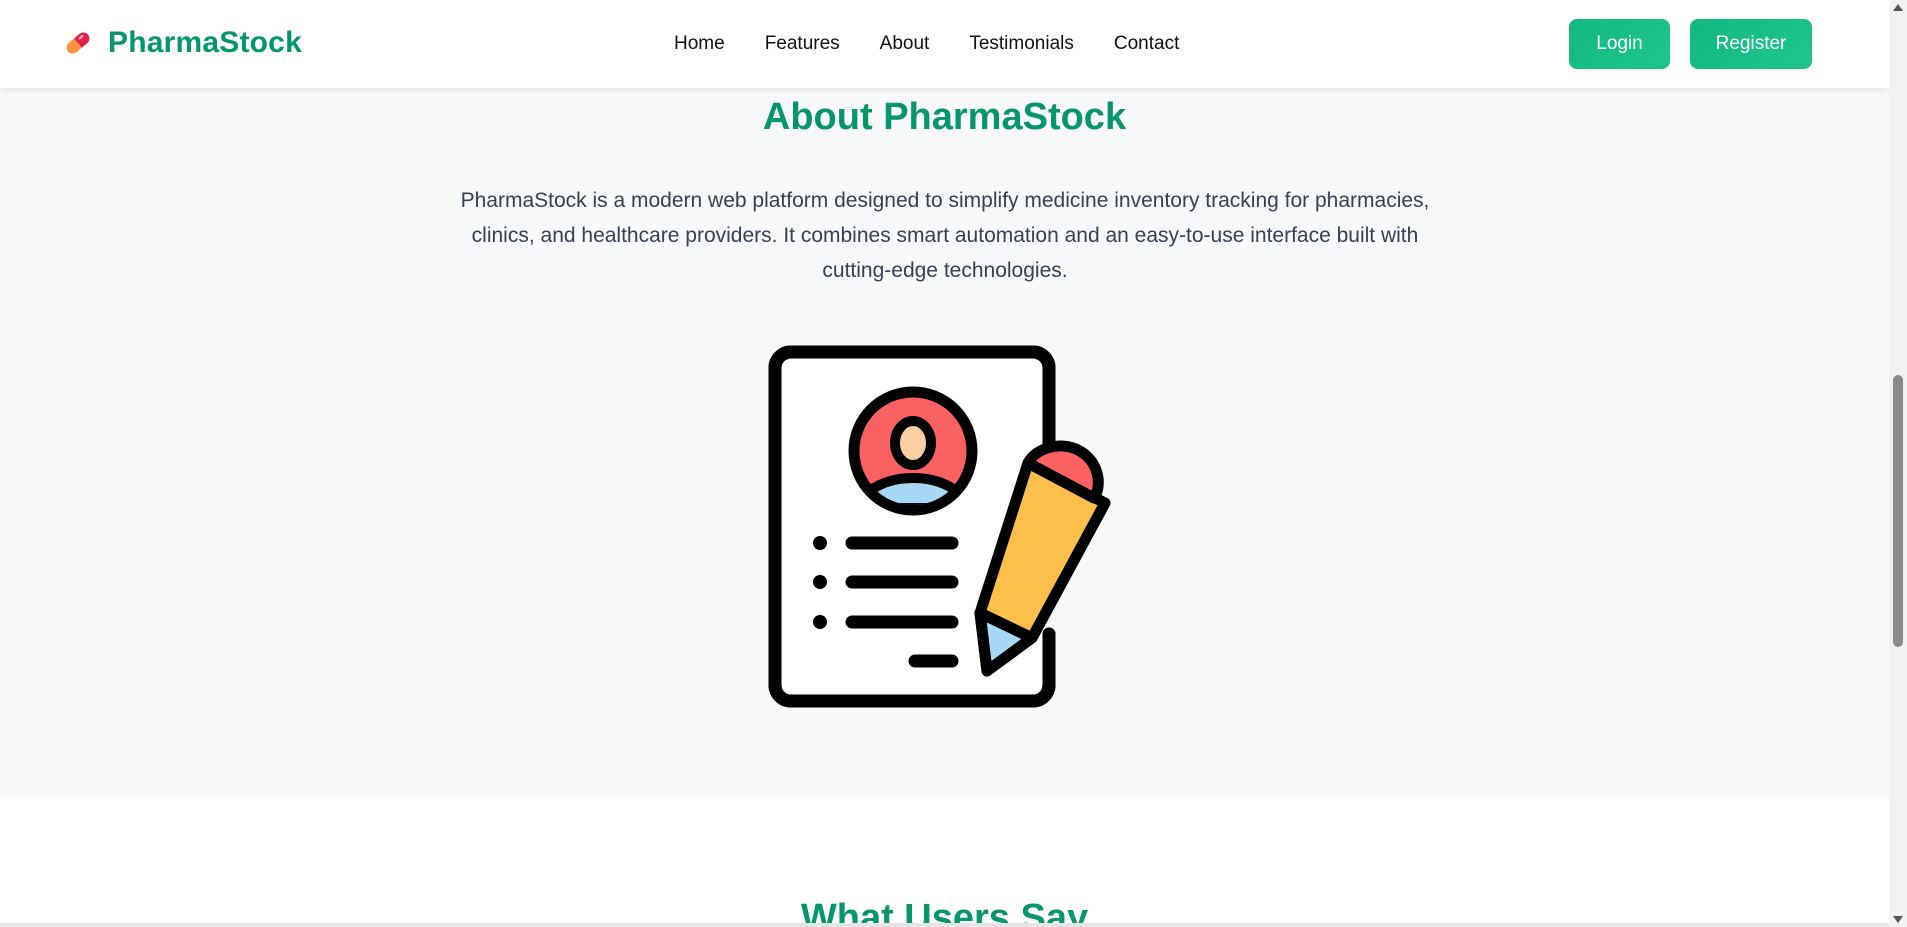 This screenshot has height=927, width=1907. I want to click on testimonials-section: What Users Say, so click(944, 863).